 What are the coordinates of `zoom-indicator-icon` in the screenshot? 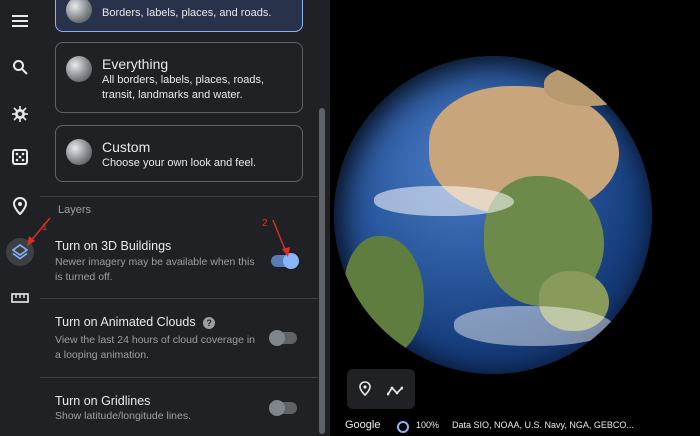 It's located at (403, 427).